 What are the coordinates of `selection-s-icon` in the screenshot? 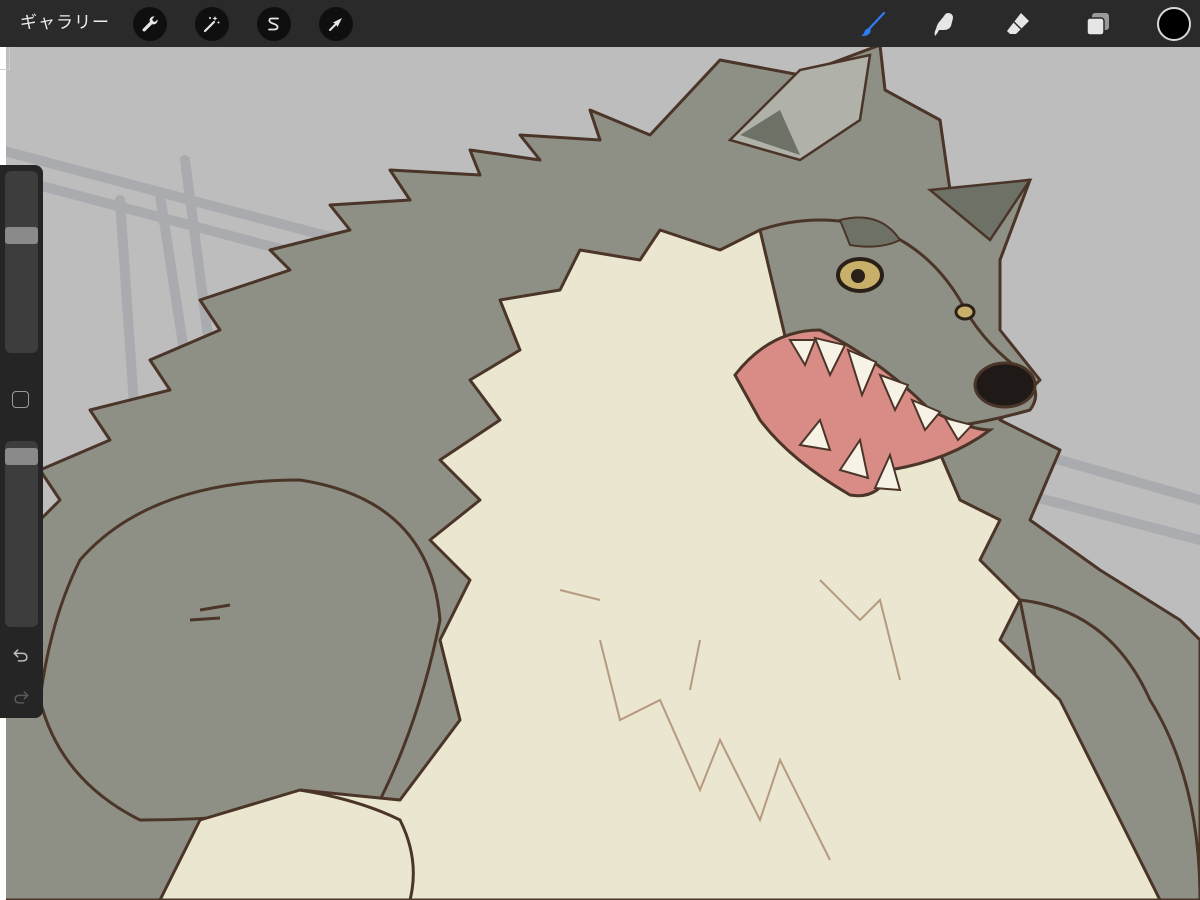 It's located at (273, 24).